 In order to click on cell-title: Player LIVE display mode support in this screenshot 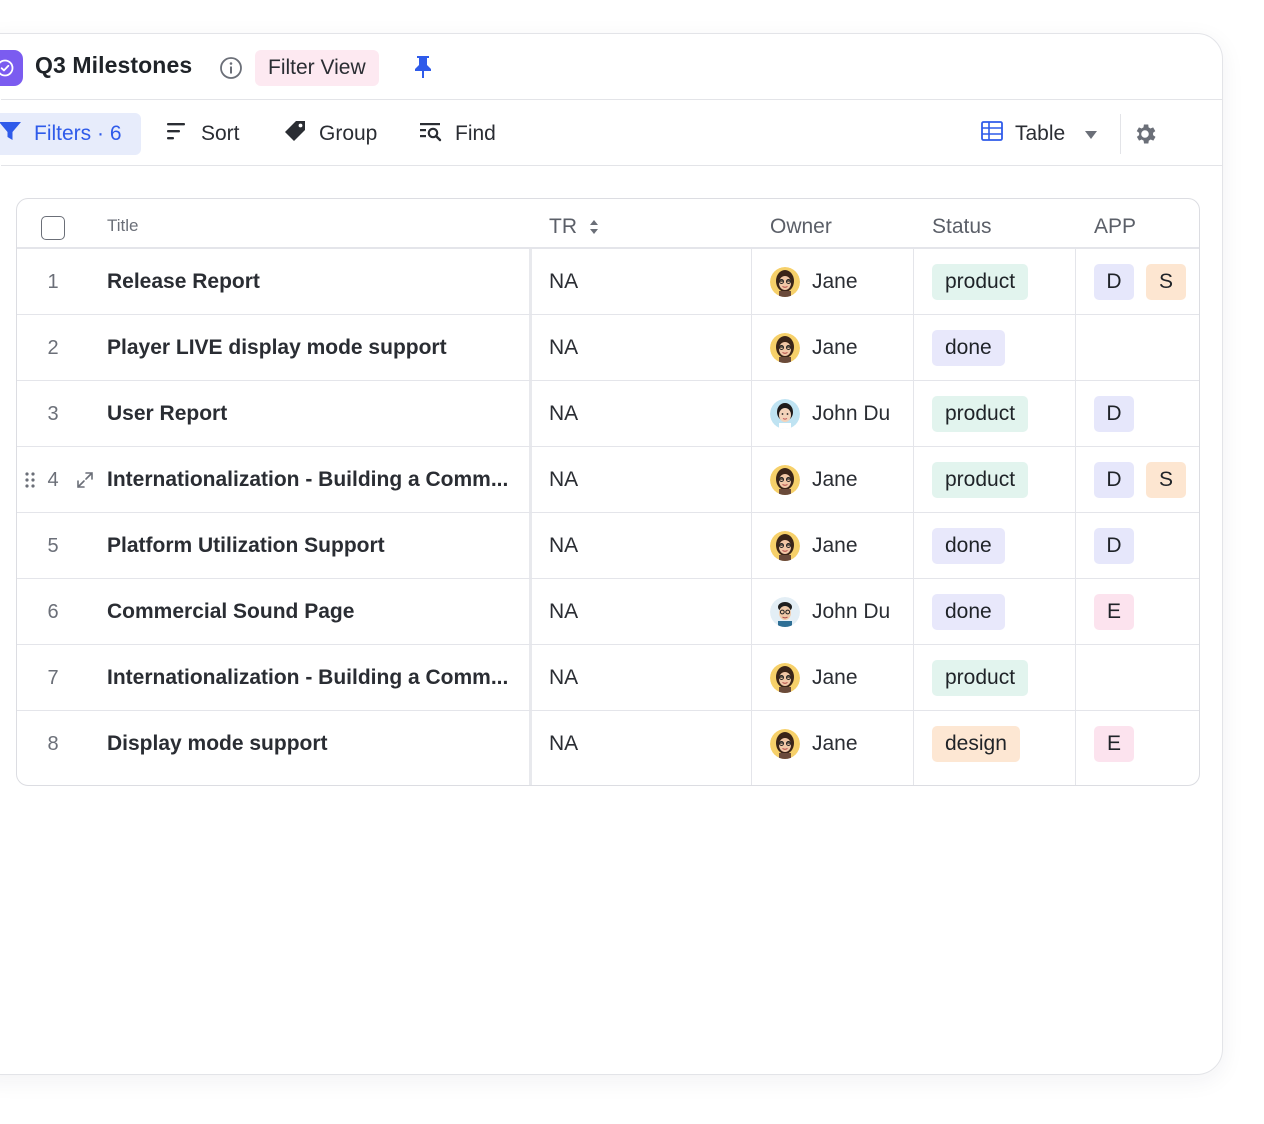, I will do `click(317, 348)`.